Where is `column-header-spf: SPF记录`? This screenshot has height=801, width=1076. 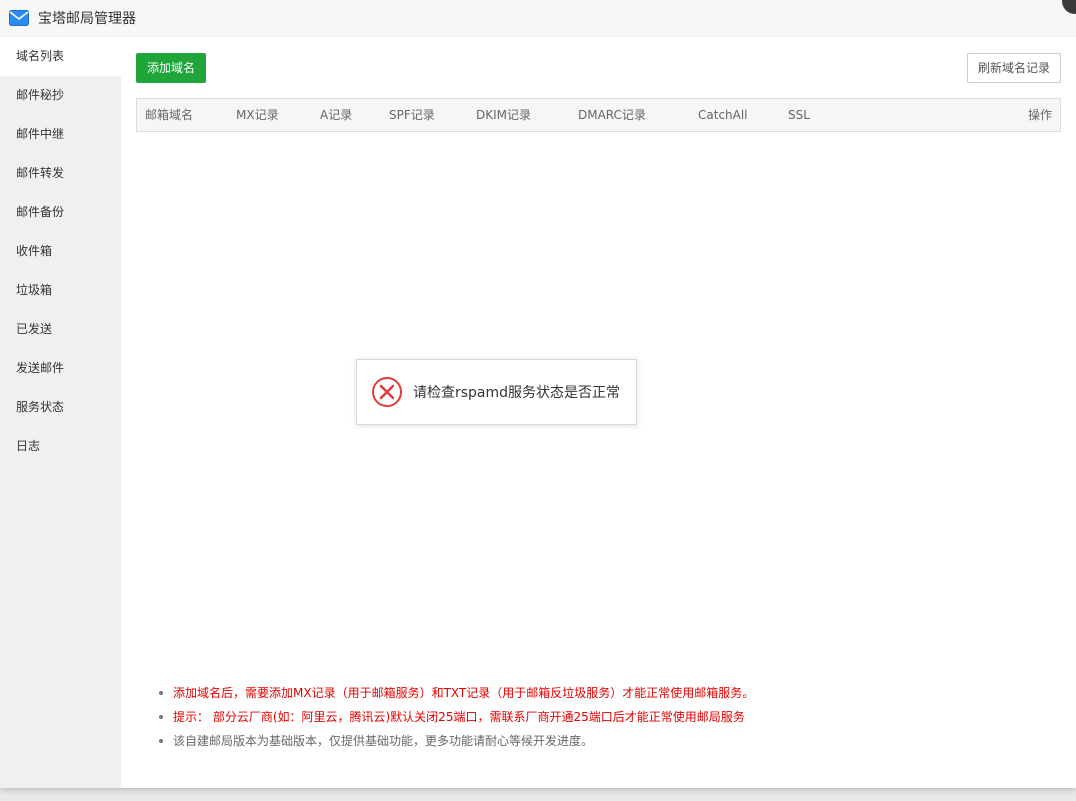
column-header-spf: SPF记录 is located at coordinates (412, 115).